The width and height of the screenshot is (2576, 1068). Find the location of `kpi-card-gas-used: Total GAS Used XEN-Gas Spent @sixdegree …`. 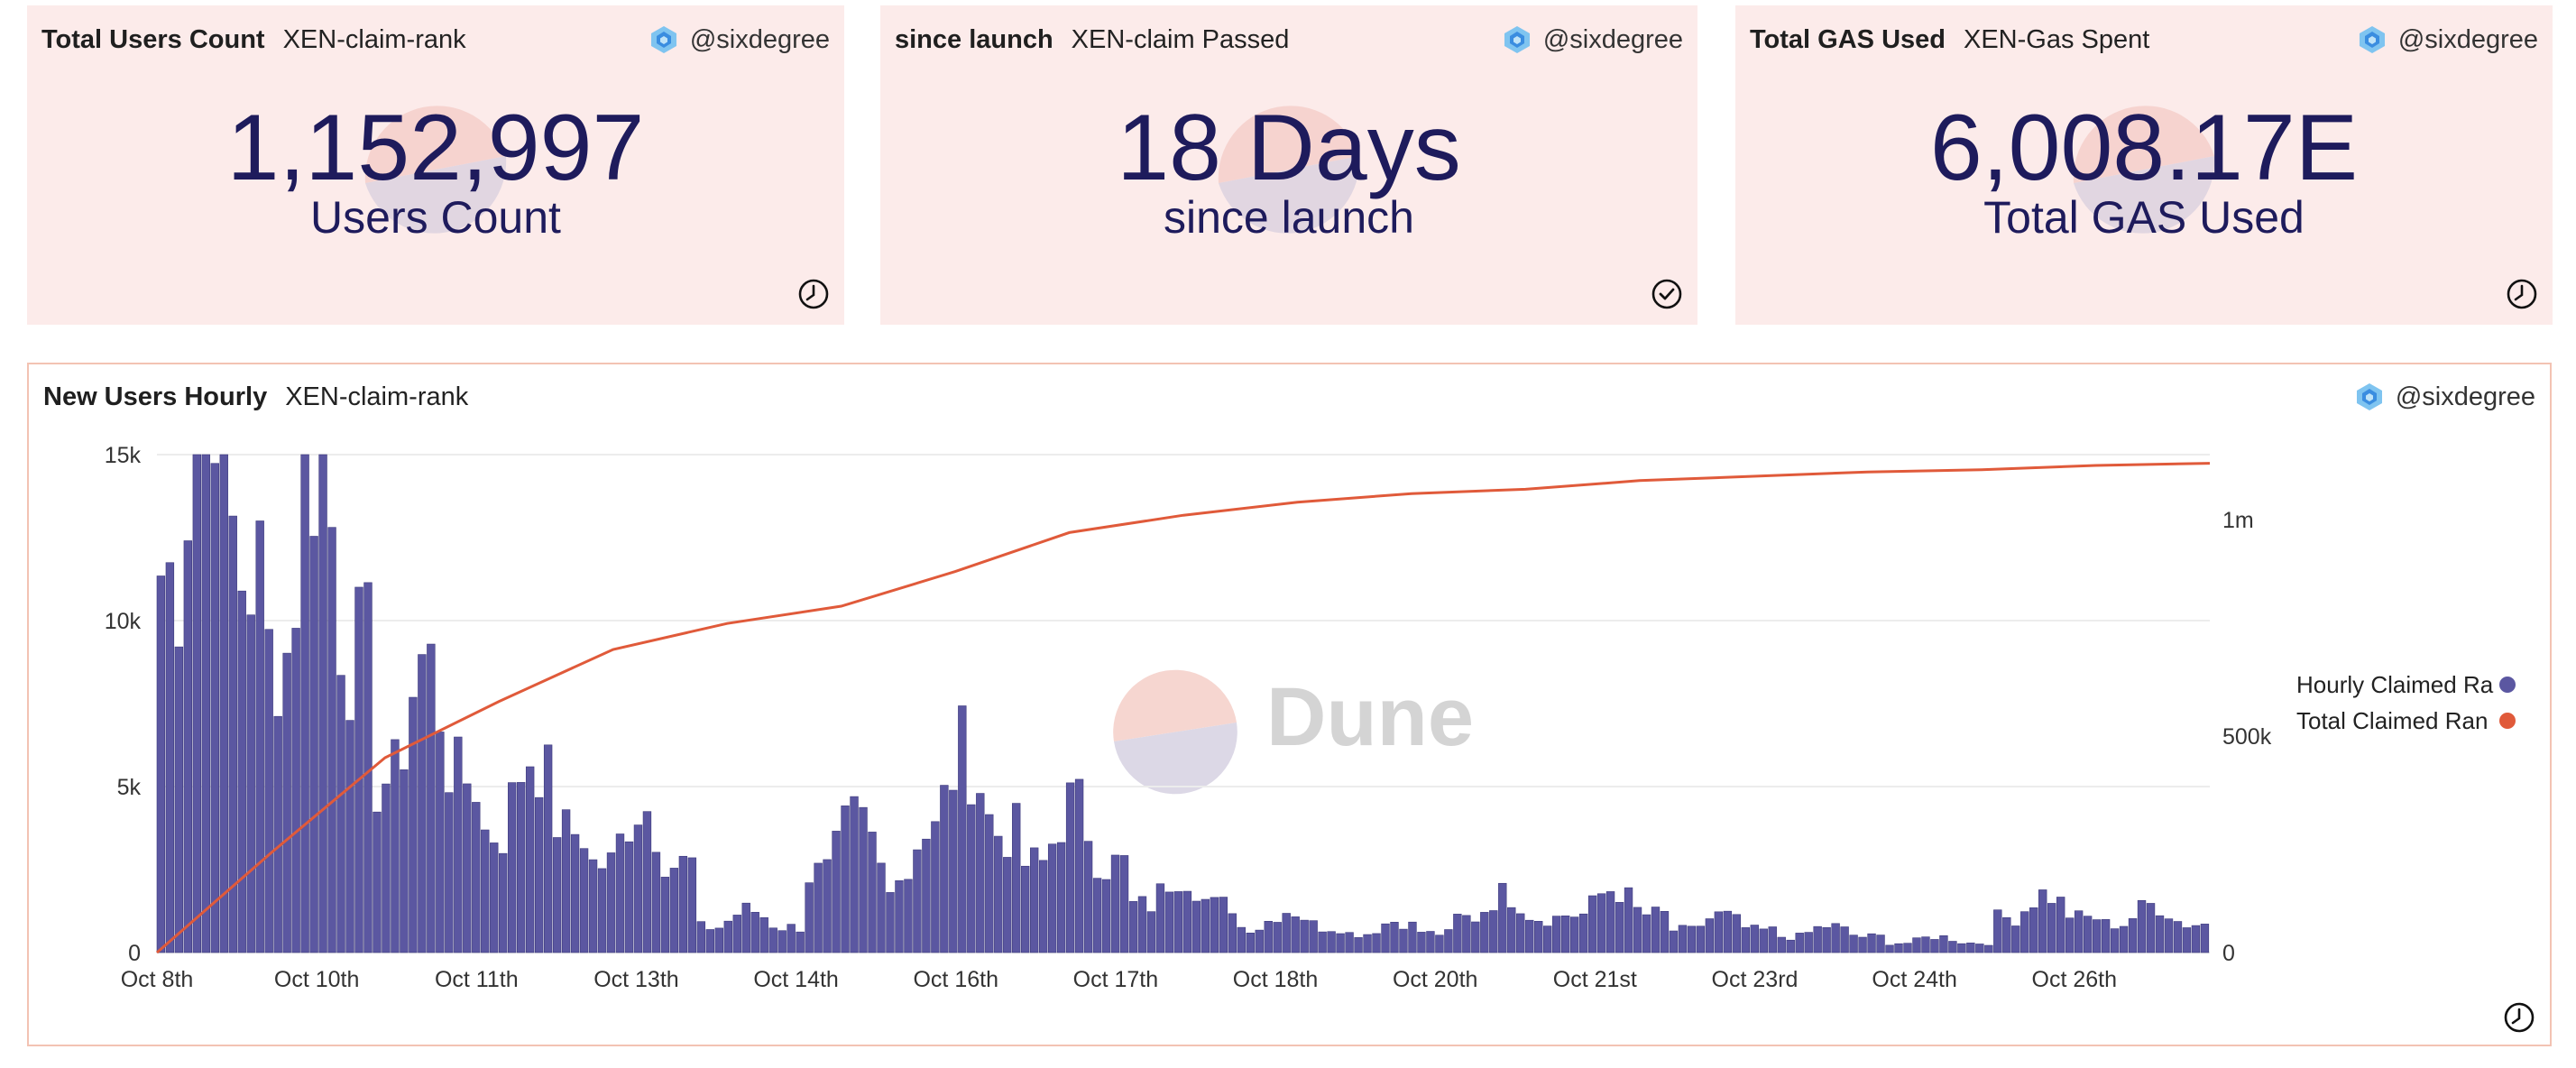

kpi-card-gas-used: Total GAS Used XEN-Gas Spent @sixdegree … is located at coordinates (2144, 165).